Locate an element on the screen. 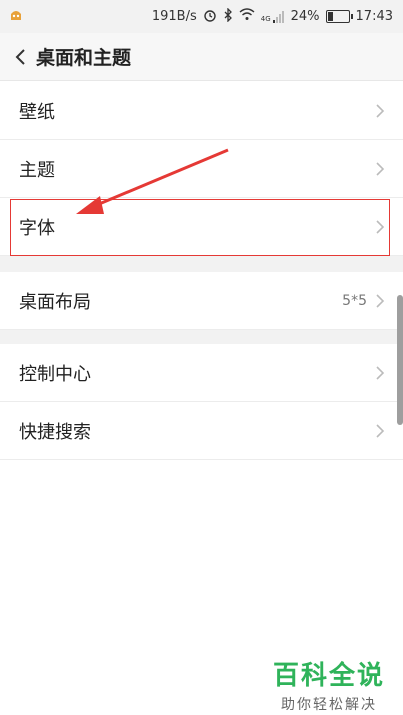  status-bar: 191B/s 4G 24% 17:43 is located at coordinates (201, 16).